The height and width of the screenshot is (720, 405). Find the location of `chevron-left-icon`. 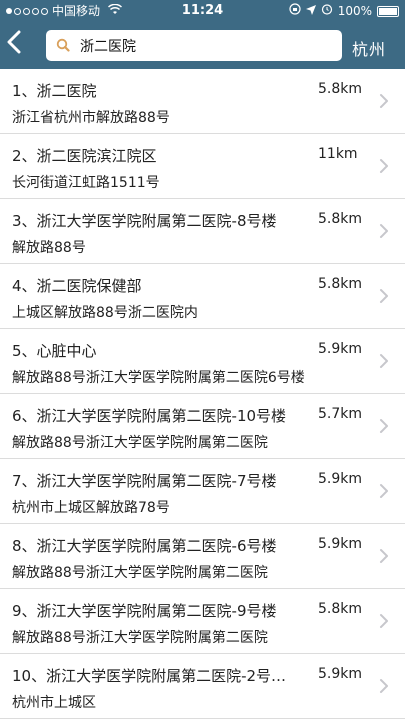

chevron-left-icon is located at coordinates (14, 42).